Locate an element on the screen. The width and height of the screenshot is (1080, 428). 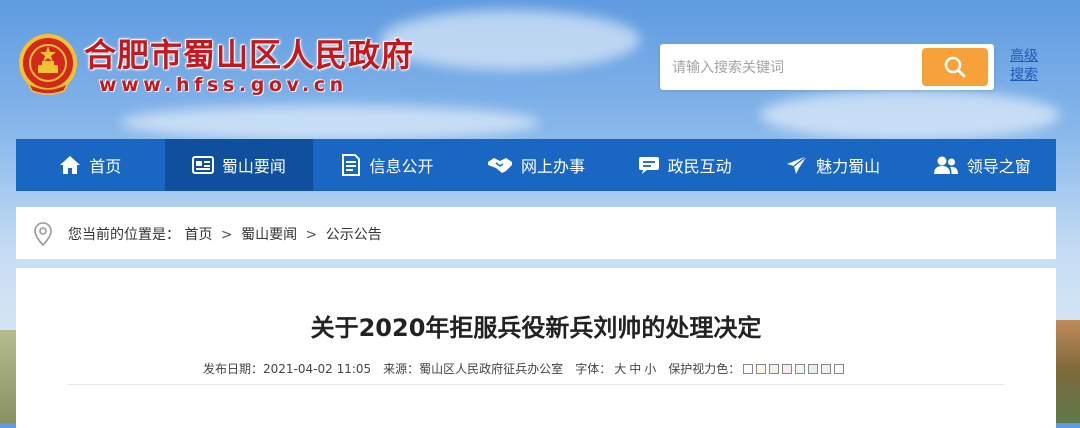
article-title: 关于2020年拒服兵役新兵刘帅的处理决定 is located at coordinates (536, 328).